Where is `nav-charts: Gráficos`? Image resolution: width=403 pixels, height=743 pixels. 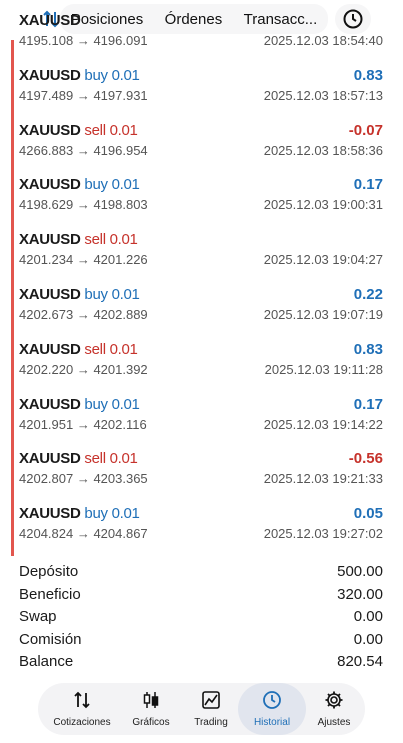 nav-charts: Gráficos is located at coordinates (151, 709).